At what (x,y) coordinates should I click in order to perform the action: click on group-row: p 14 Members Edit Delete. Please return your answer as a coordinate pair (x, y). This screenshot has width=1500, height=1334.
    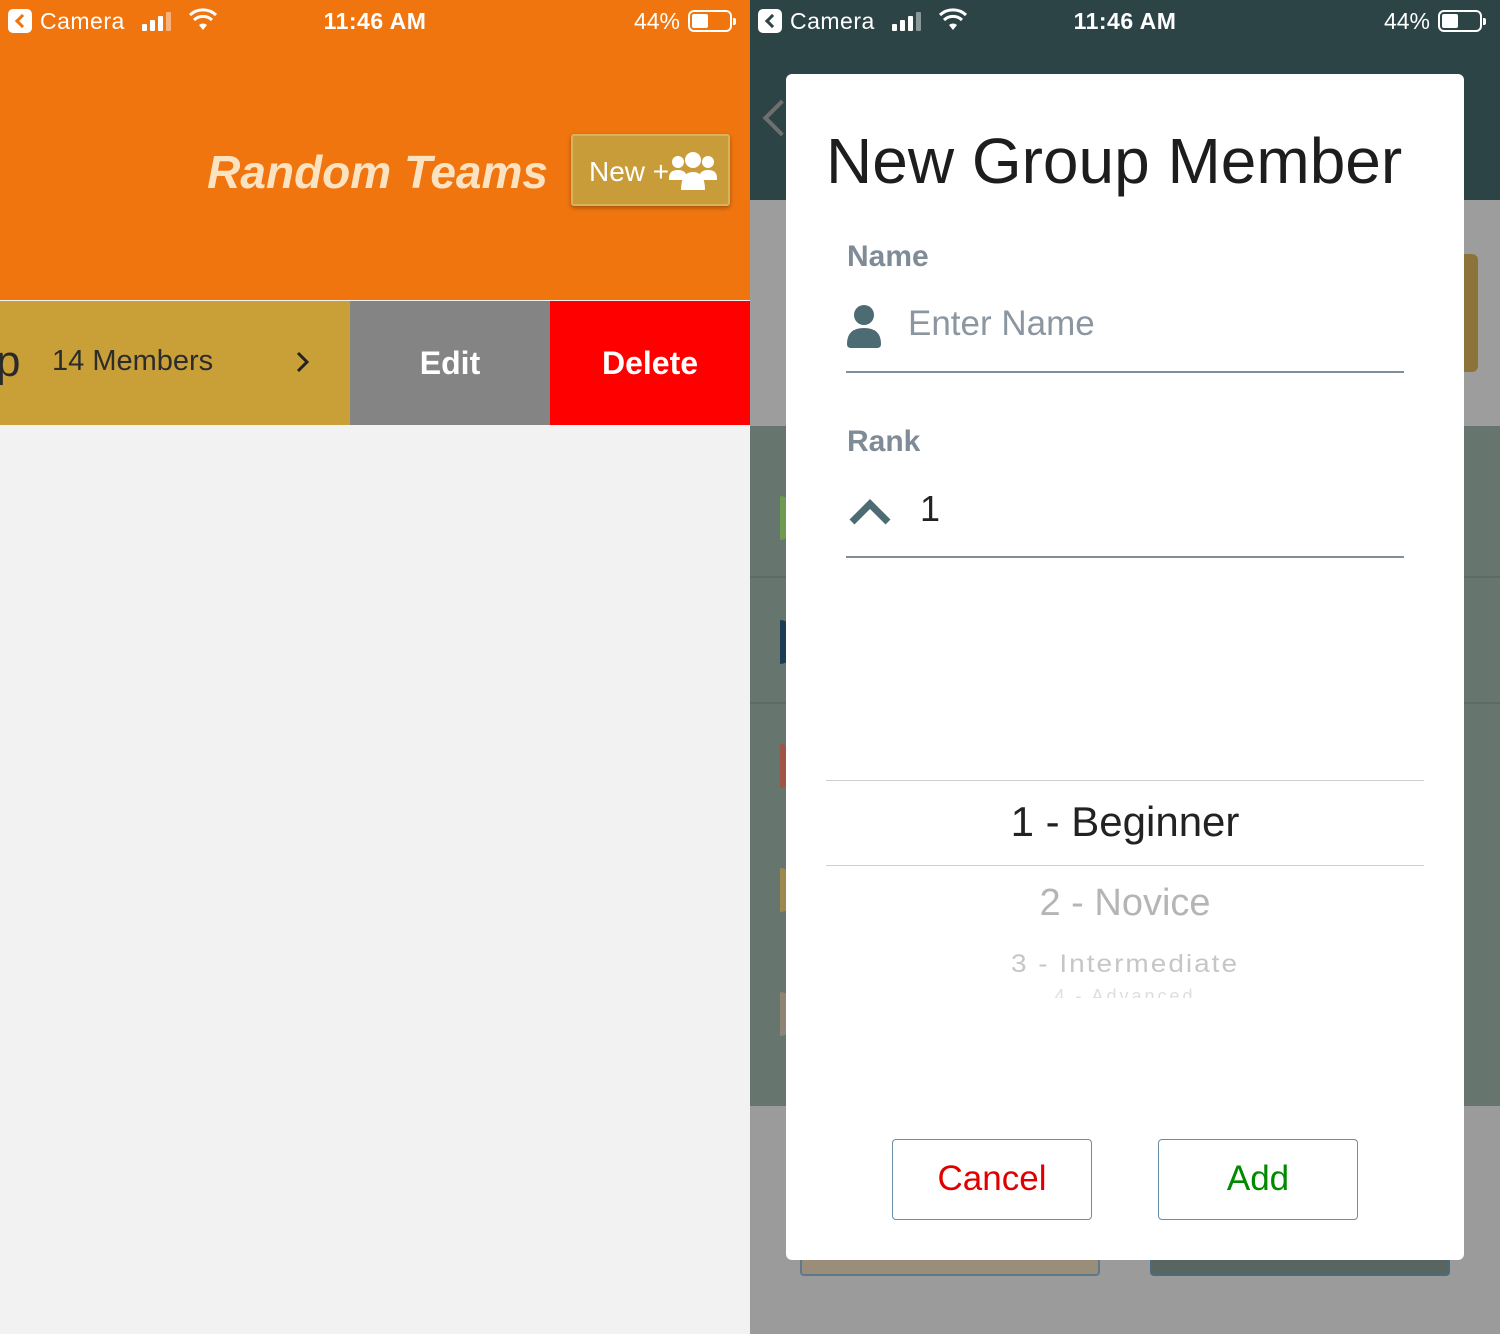
    Looking at the image, I should click on (375, 363).